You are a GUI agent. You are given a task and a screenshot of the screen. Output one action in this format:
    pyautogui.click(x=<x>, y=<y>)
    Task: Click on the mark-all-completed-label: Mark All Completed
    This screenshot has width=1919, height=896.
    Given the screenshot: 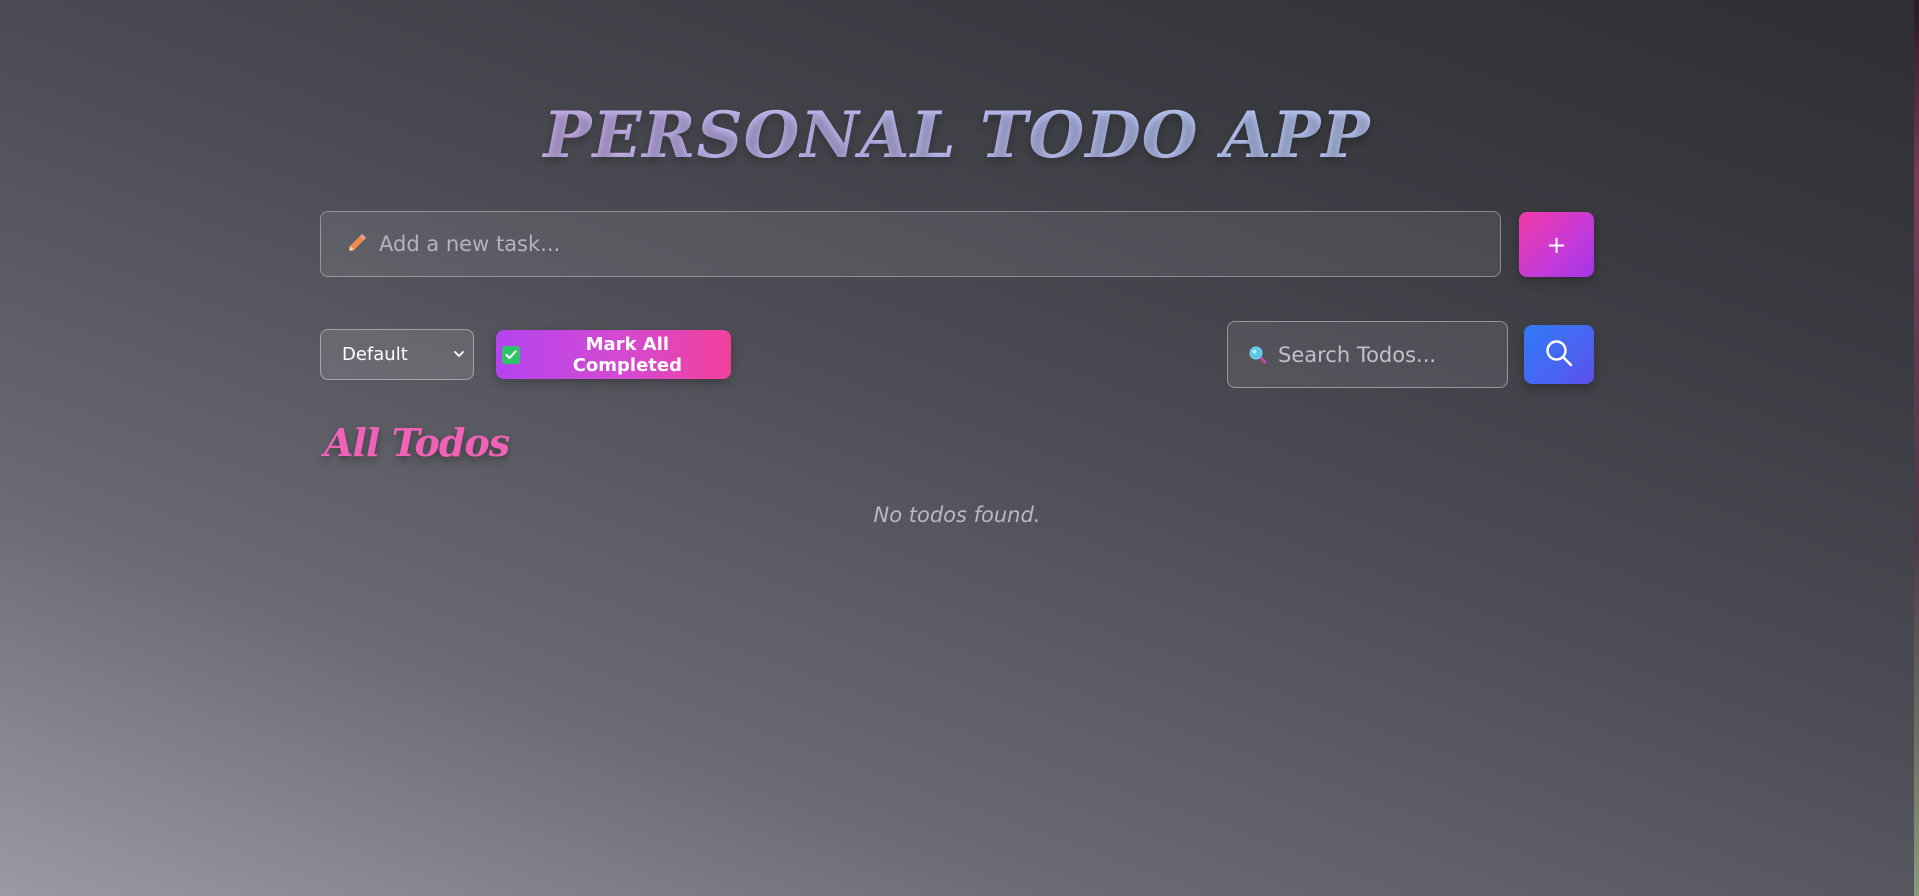 What is the action you would take?
    pyautogui.click(x=627, y=354)
    